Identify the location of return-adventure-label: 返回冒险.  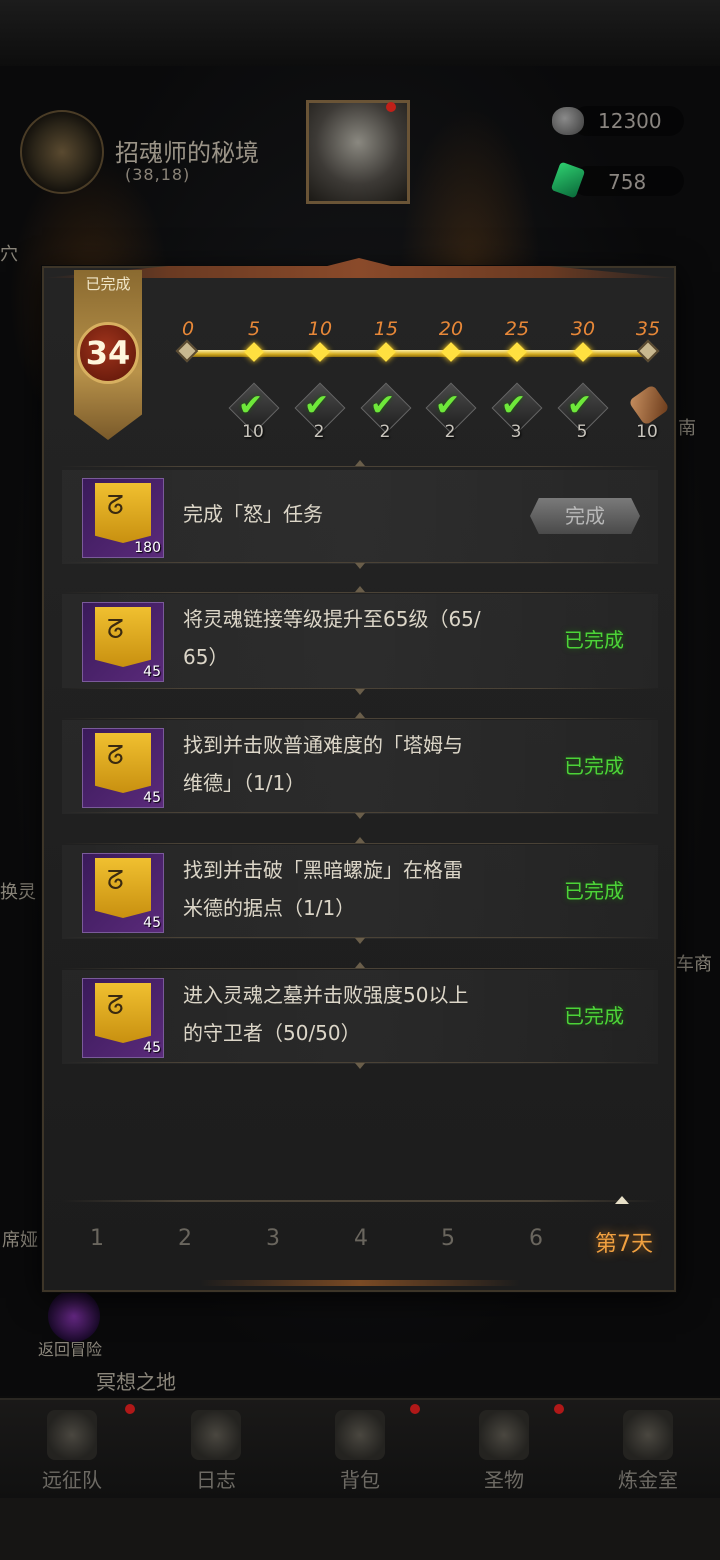
(70, 1348).